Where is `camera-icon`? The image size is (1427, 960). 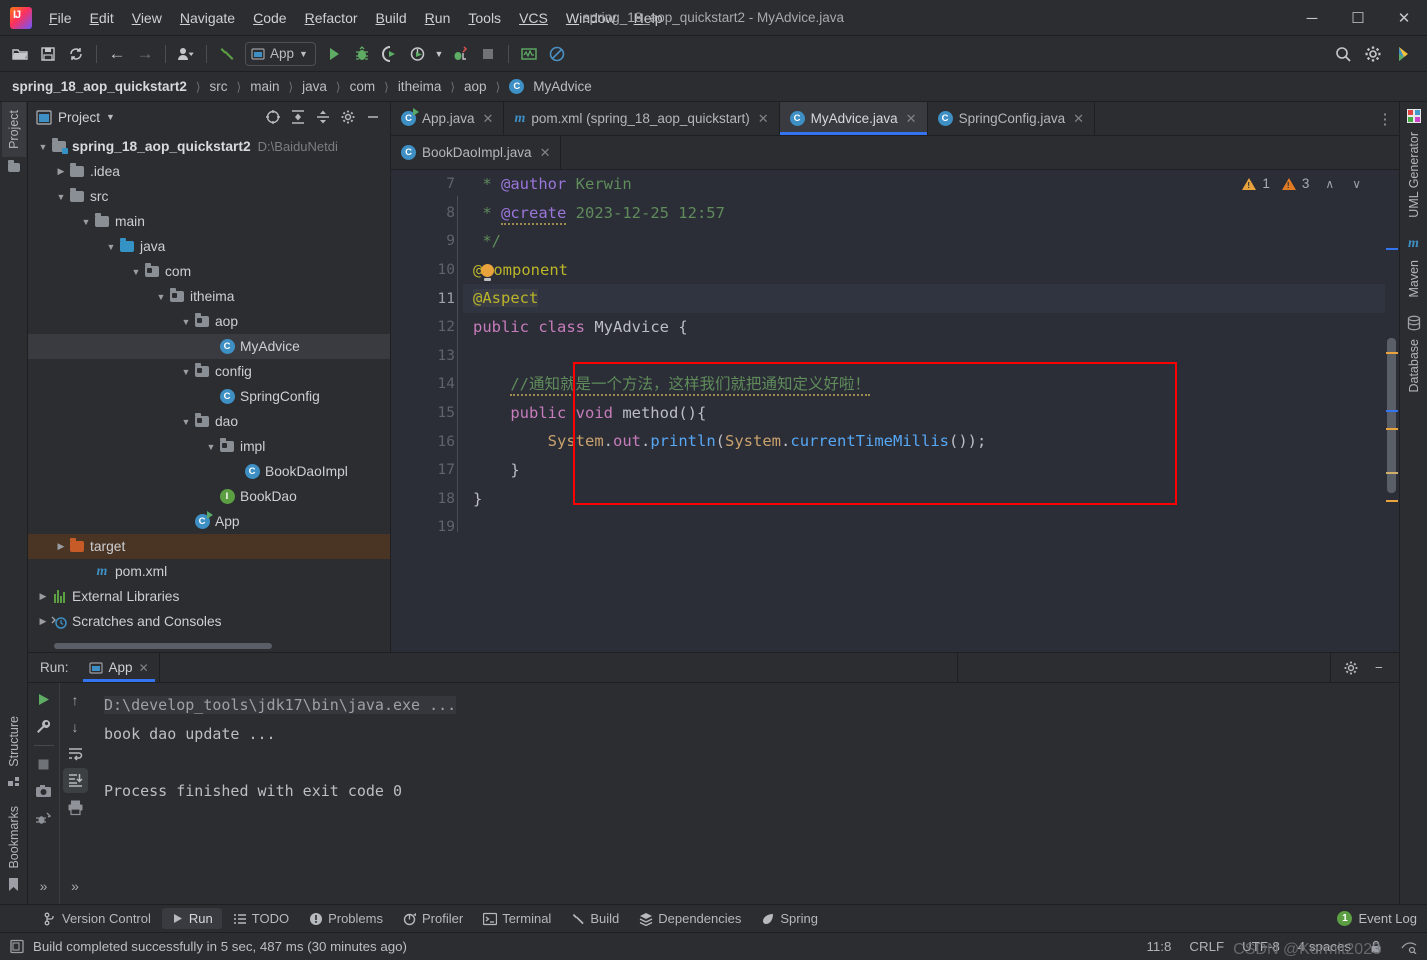 camera-icon is located at coordinates (43, 791).